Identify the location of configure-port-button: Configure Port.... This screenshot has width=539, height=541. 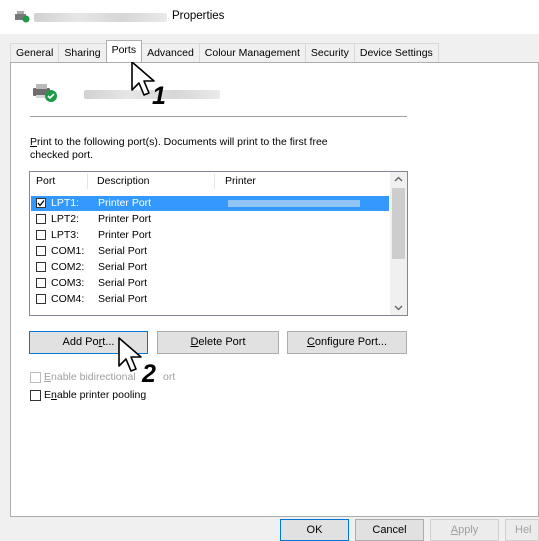
(347, 342).